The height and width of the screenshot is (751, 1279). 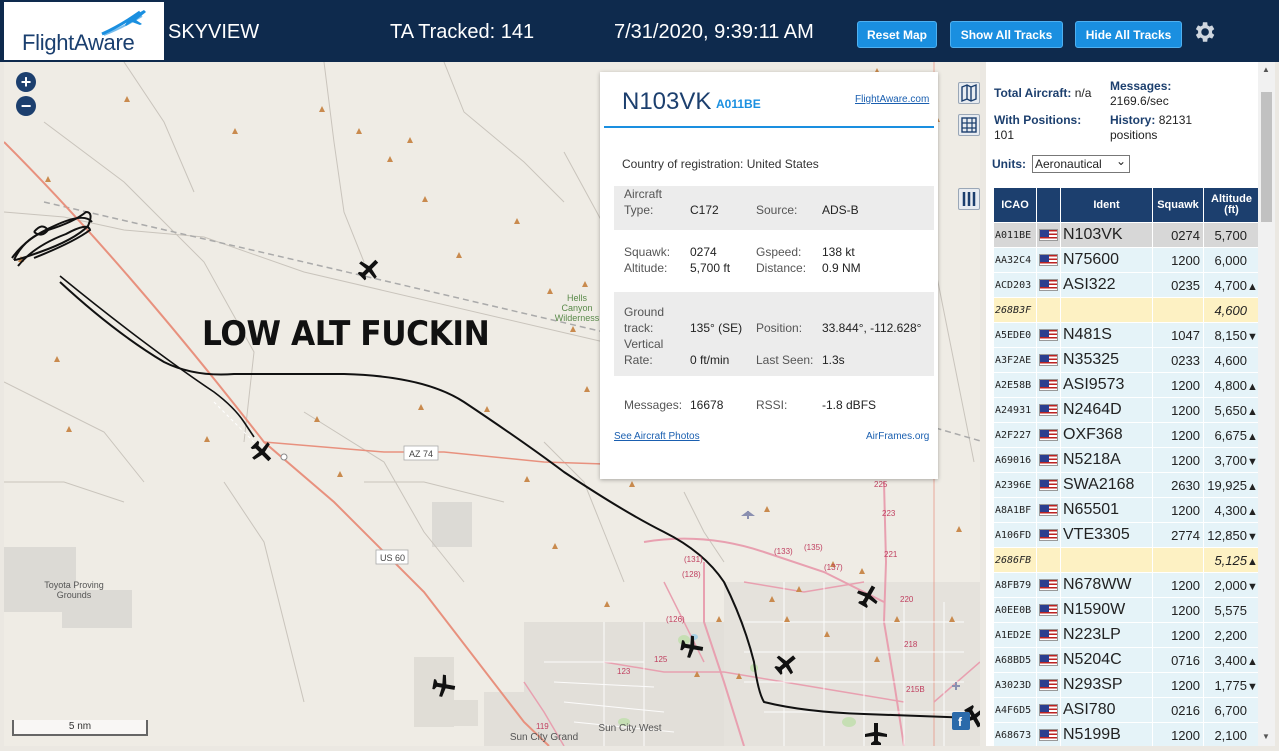 I want to click on table-row: A011BE N103VK 0274 5,700, so click(x=1125, y=235).